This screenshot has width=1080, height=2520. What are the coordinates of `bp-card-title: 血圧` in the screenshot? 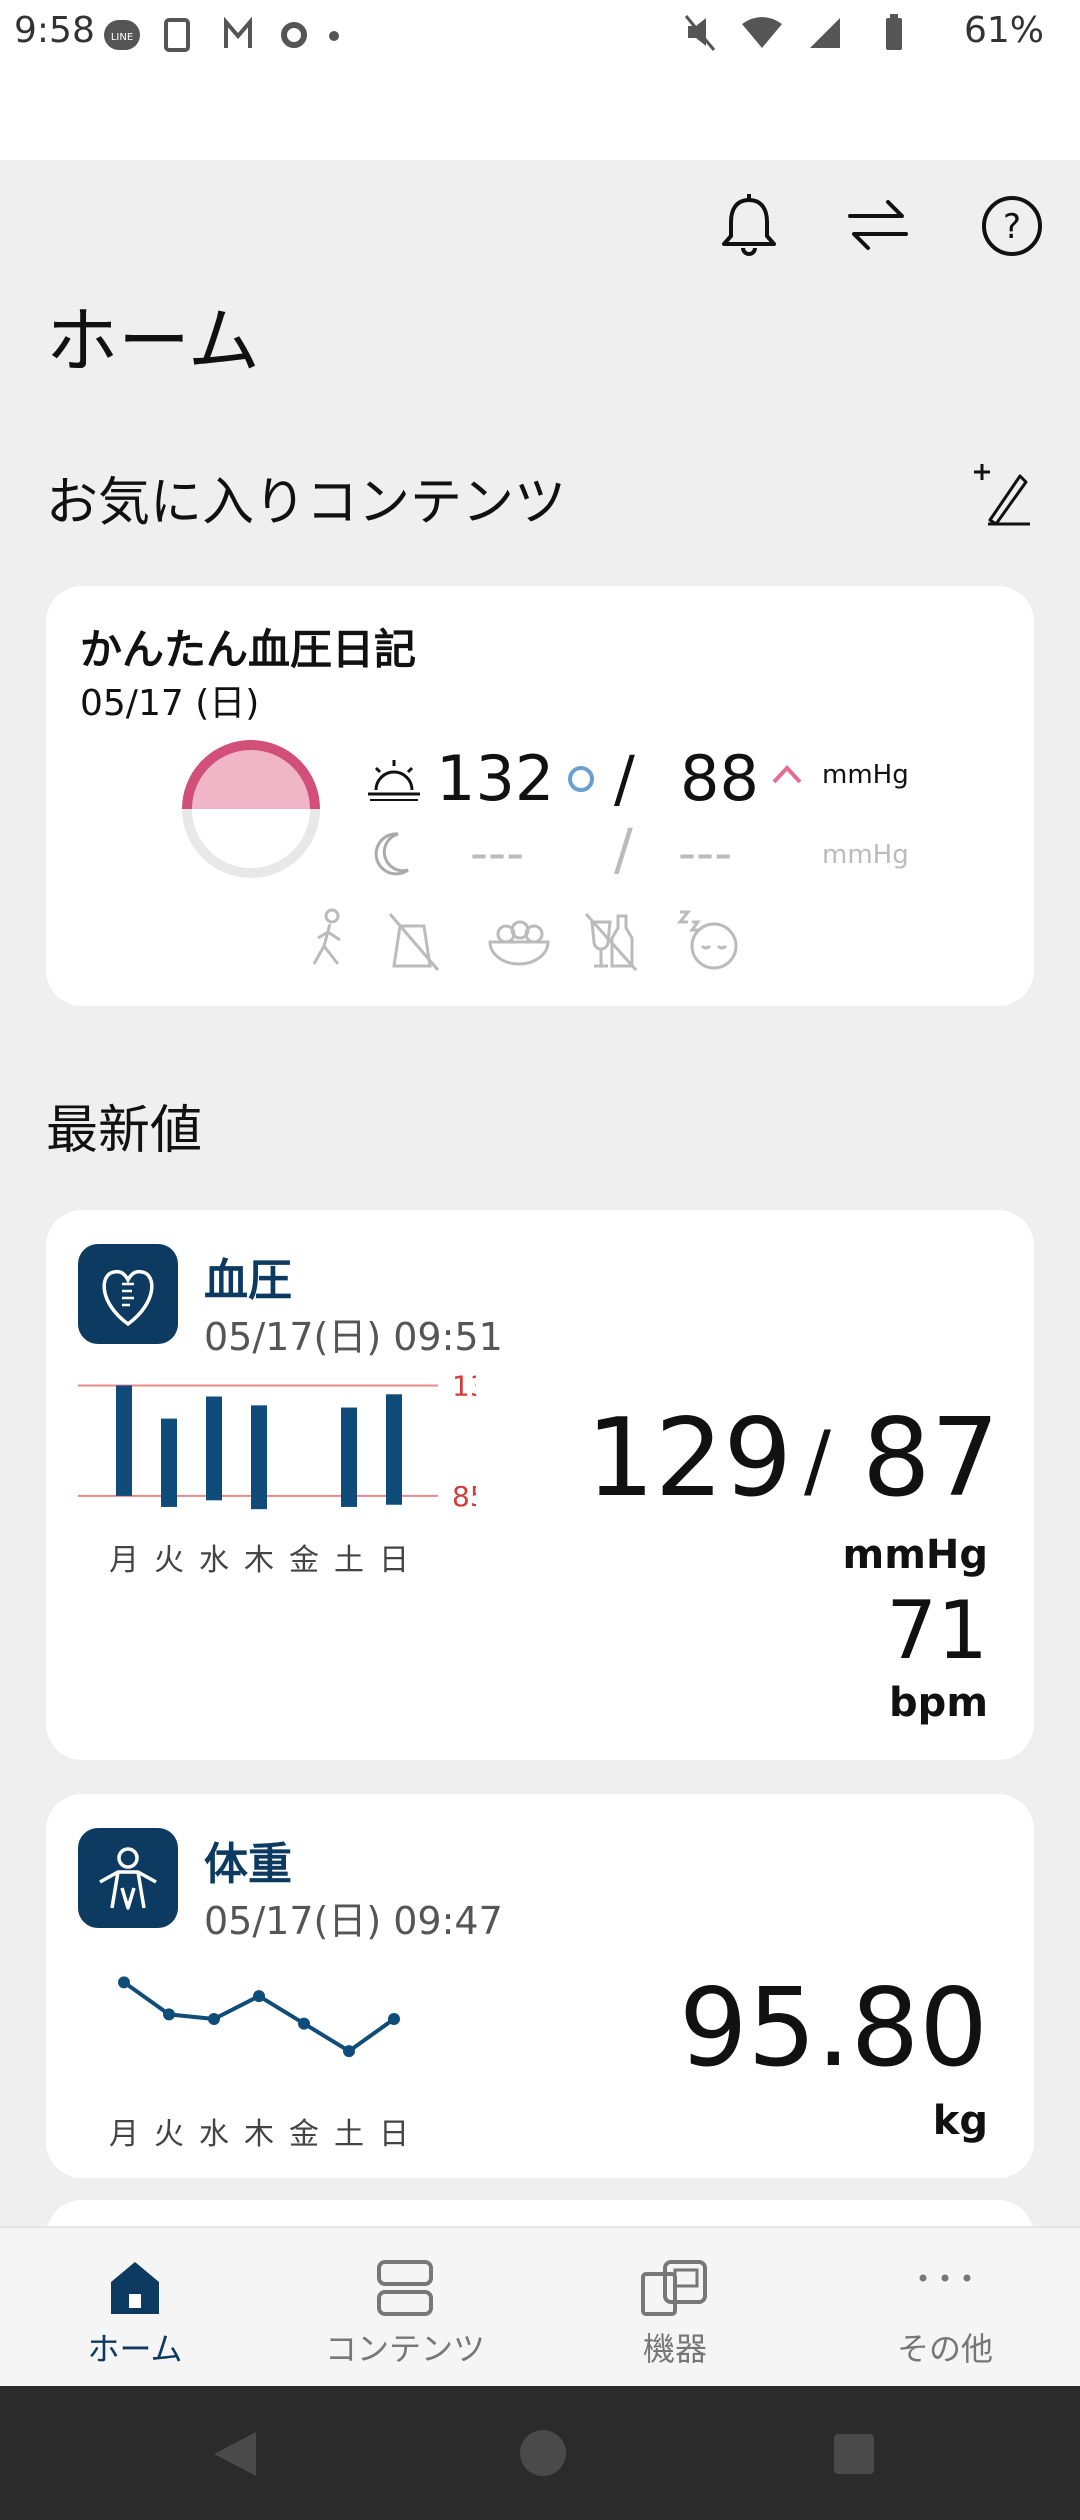 It's located at (248, 1280).